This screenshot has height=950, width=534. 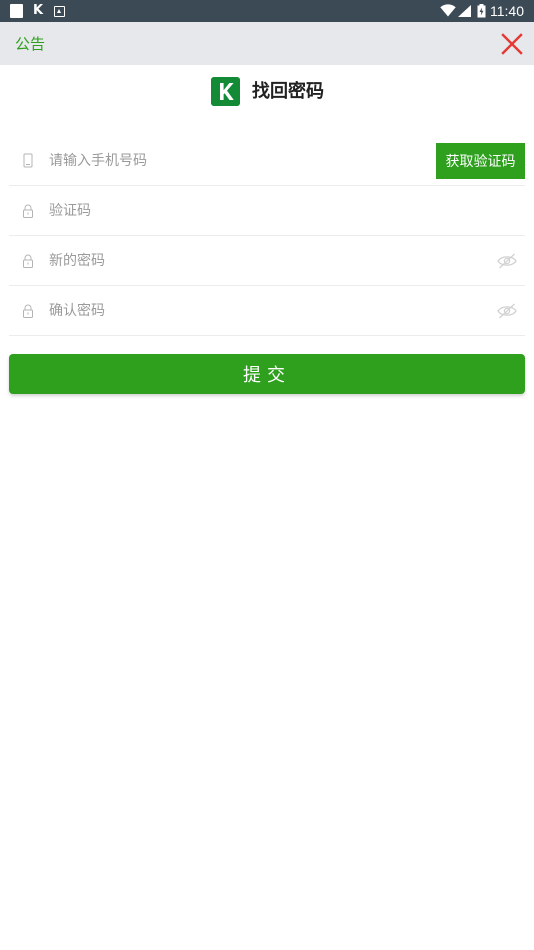 What do you see at coordinates (30, 44) in the screenshot?
I see `notice-link: 公告` at bounding box center [30, 44].